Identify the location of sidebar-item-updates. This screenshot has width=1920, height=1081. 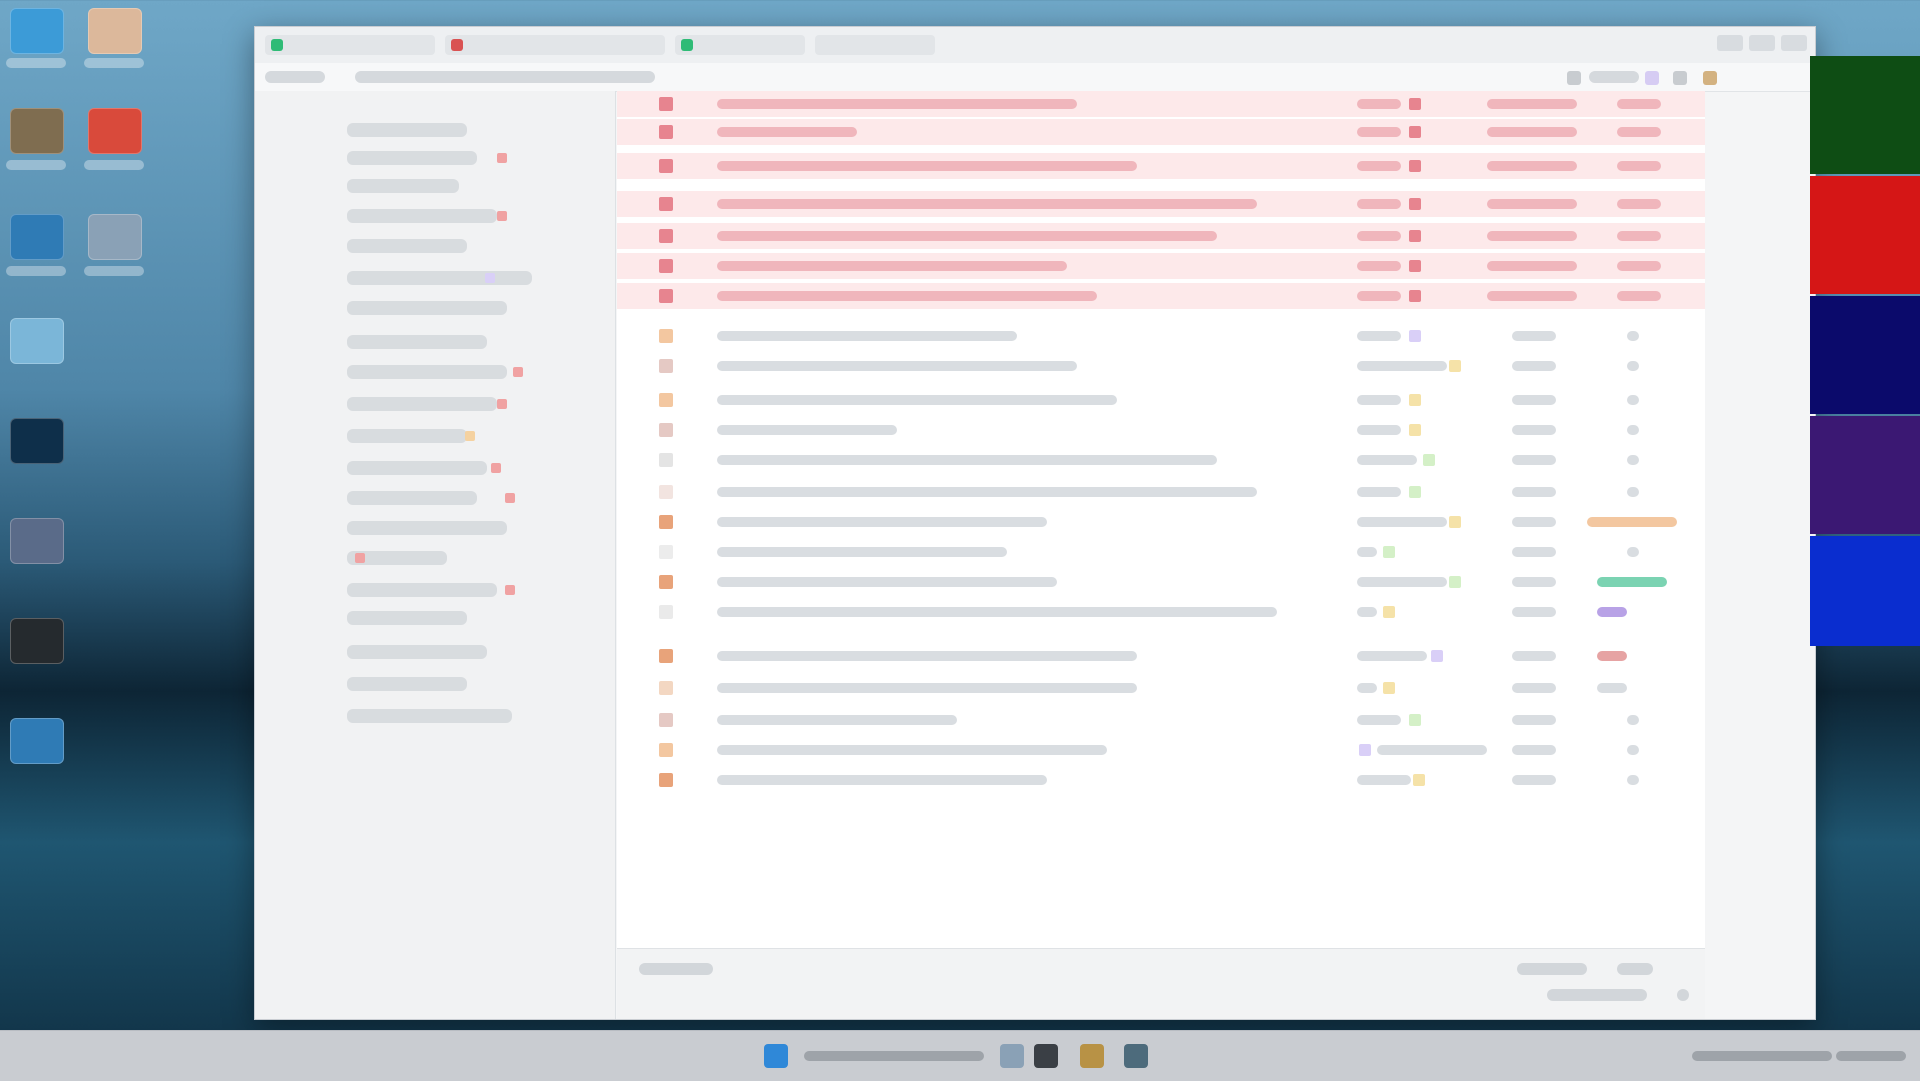
(427, 528).